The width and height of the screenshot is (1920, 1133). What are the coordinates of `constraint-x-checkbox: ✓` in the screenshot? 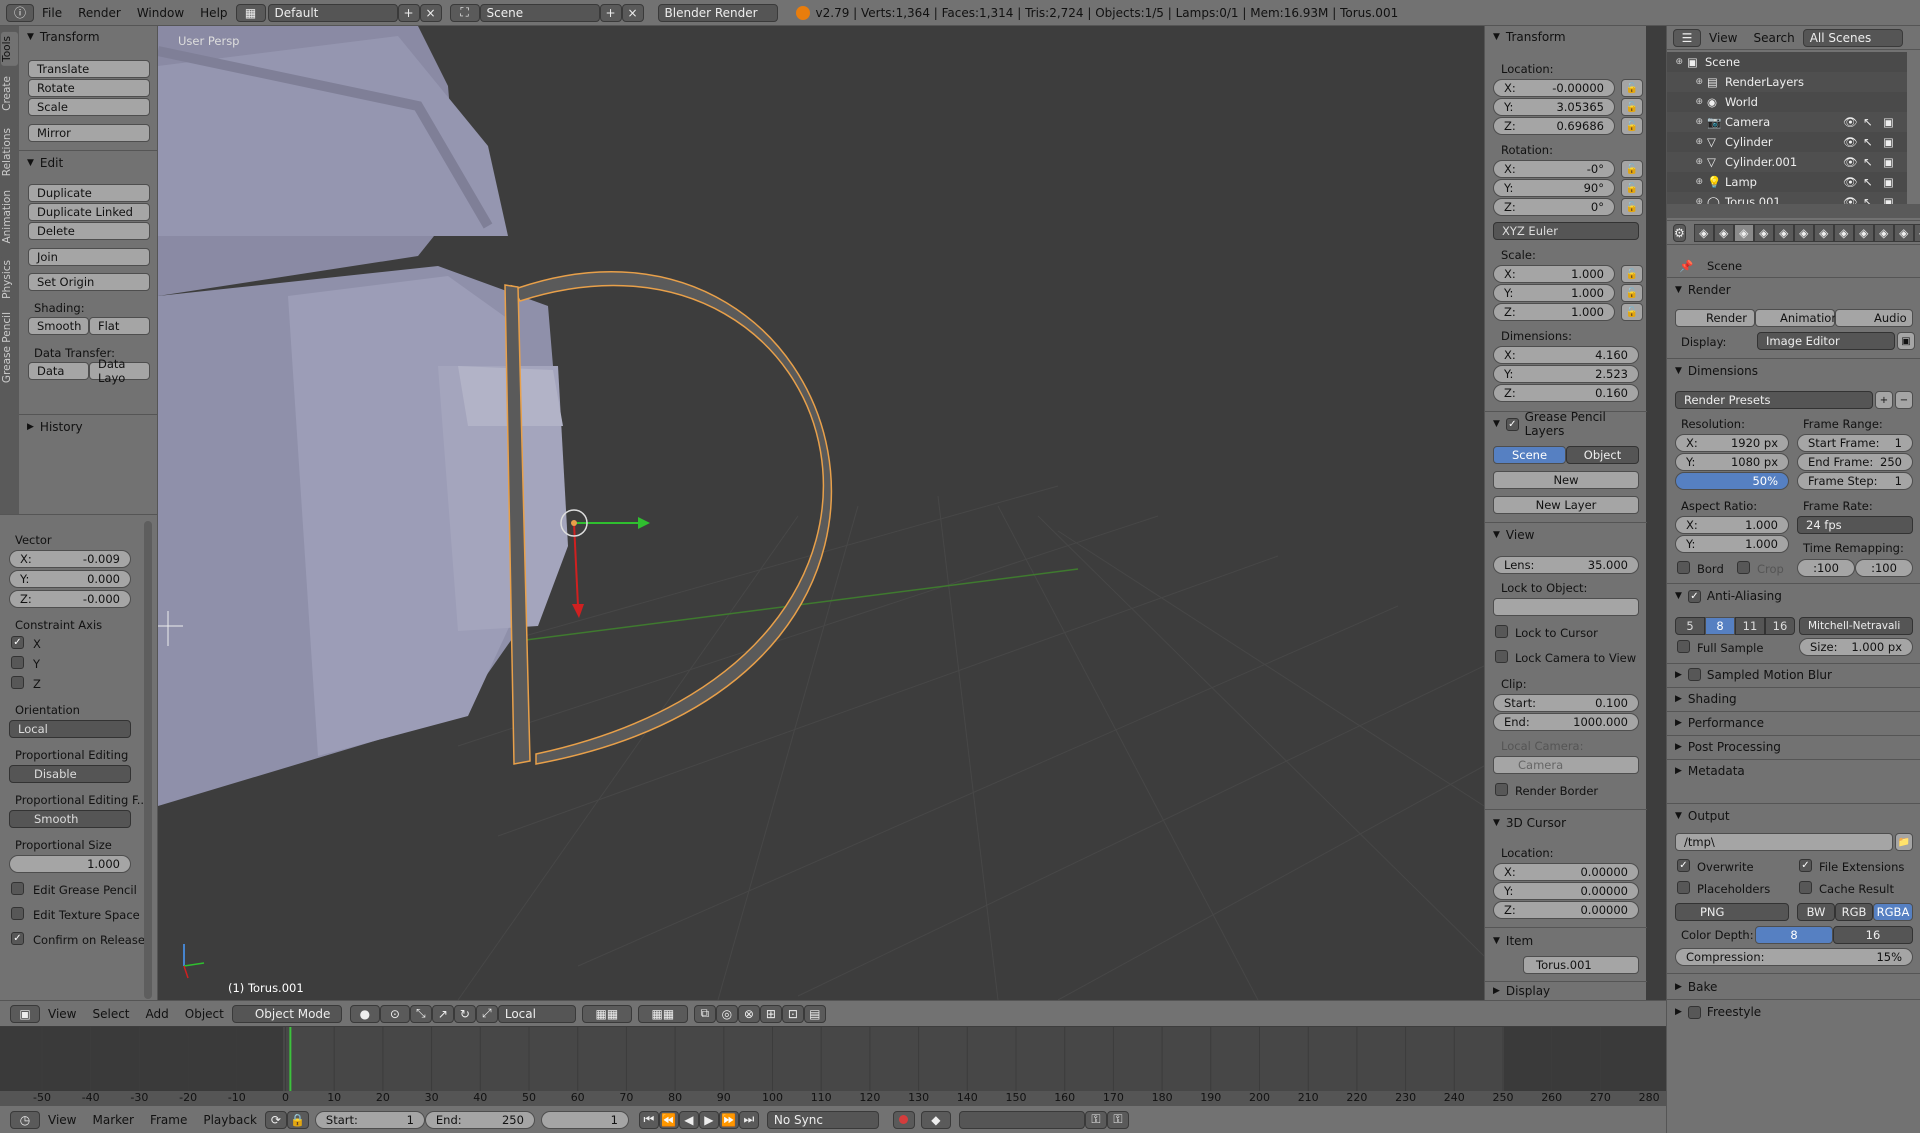 It's located at (17, 642).